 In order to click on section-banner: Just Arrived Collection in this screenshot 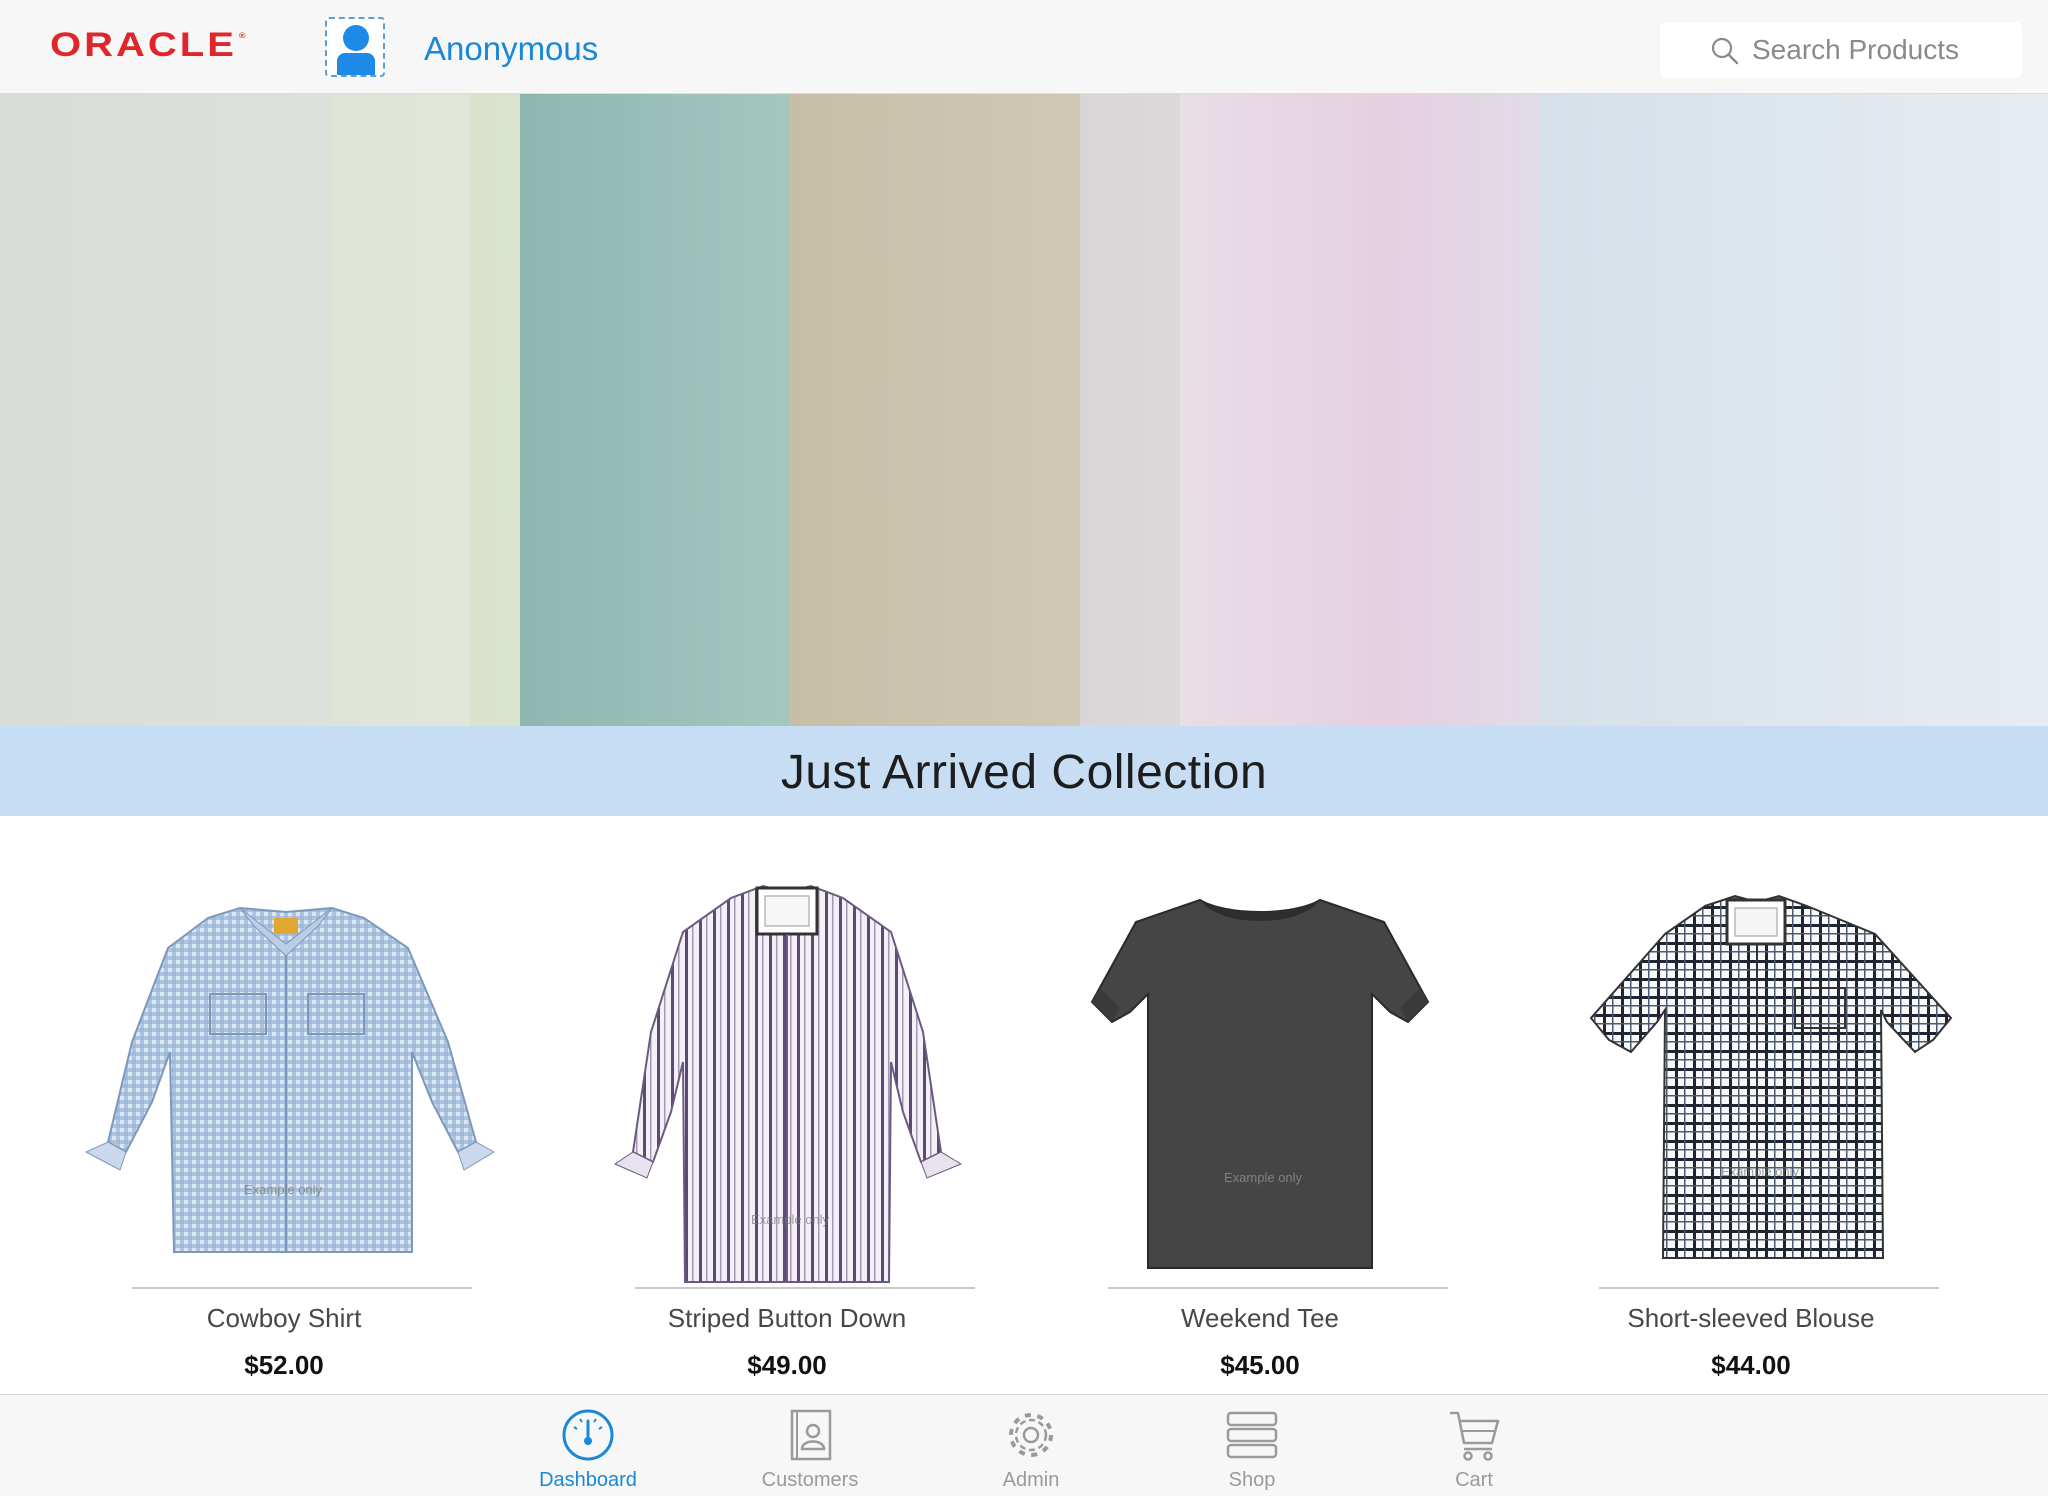, I will do `click(1024, 771)`.